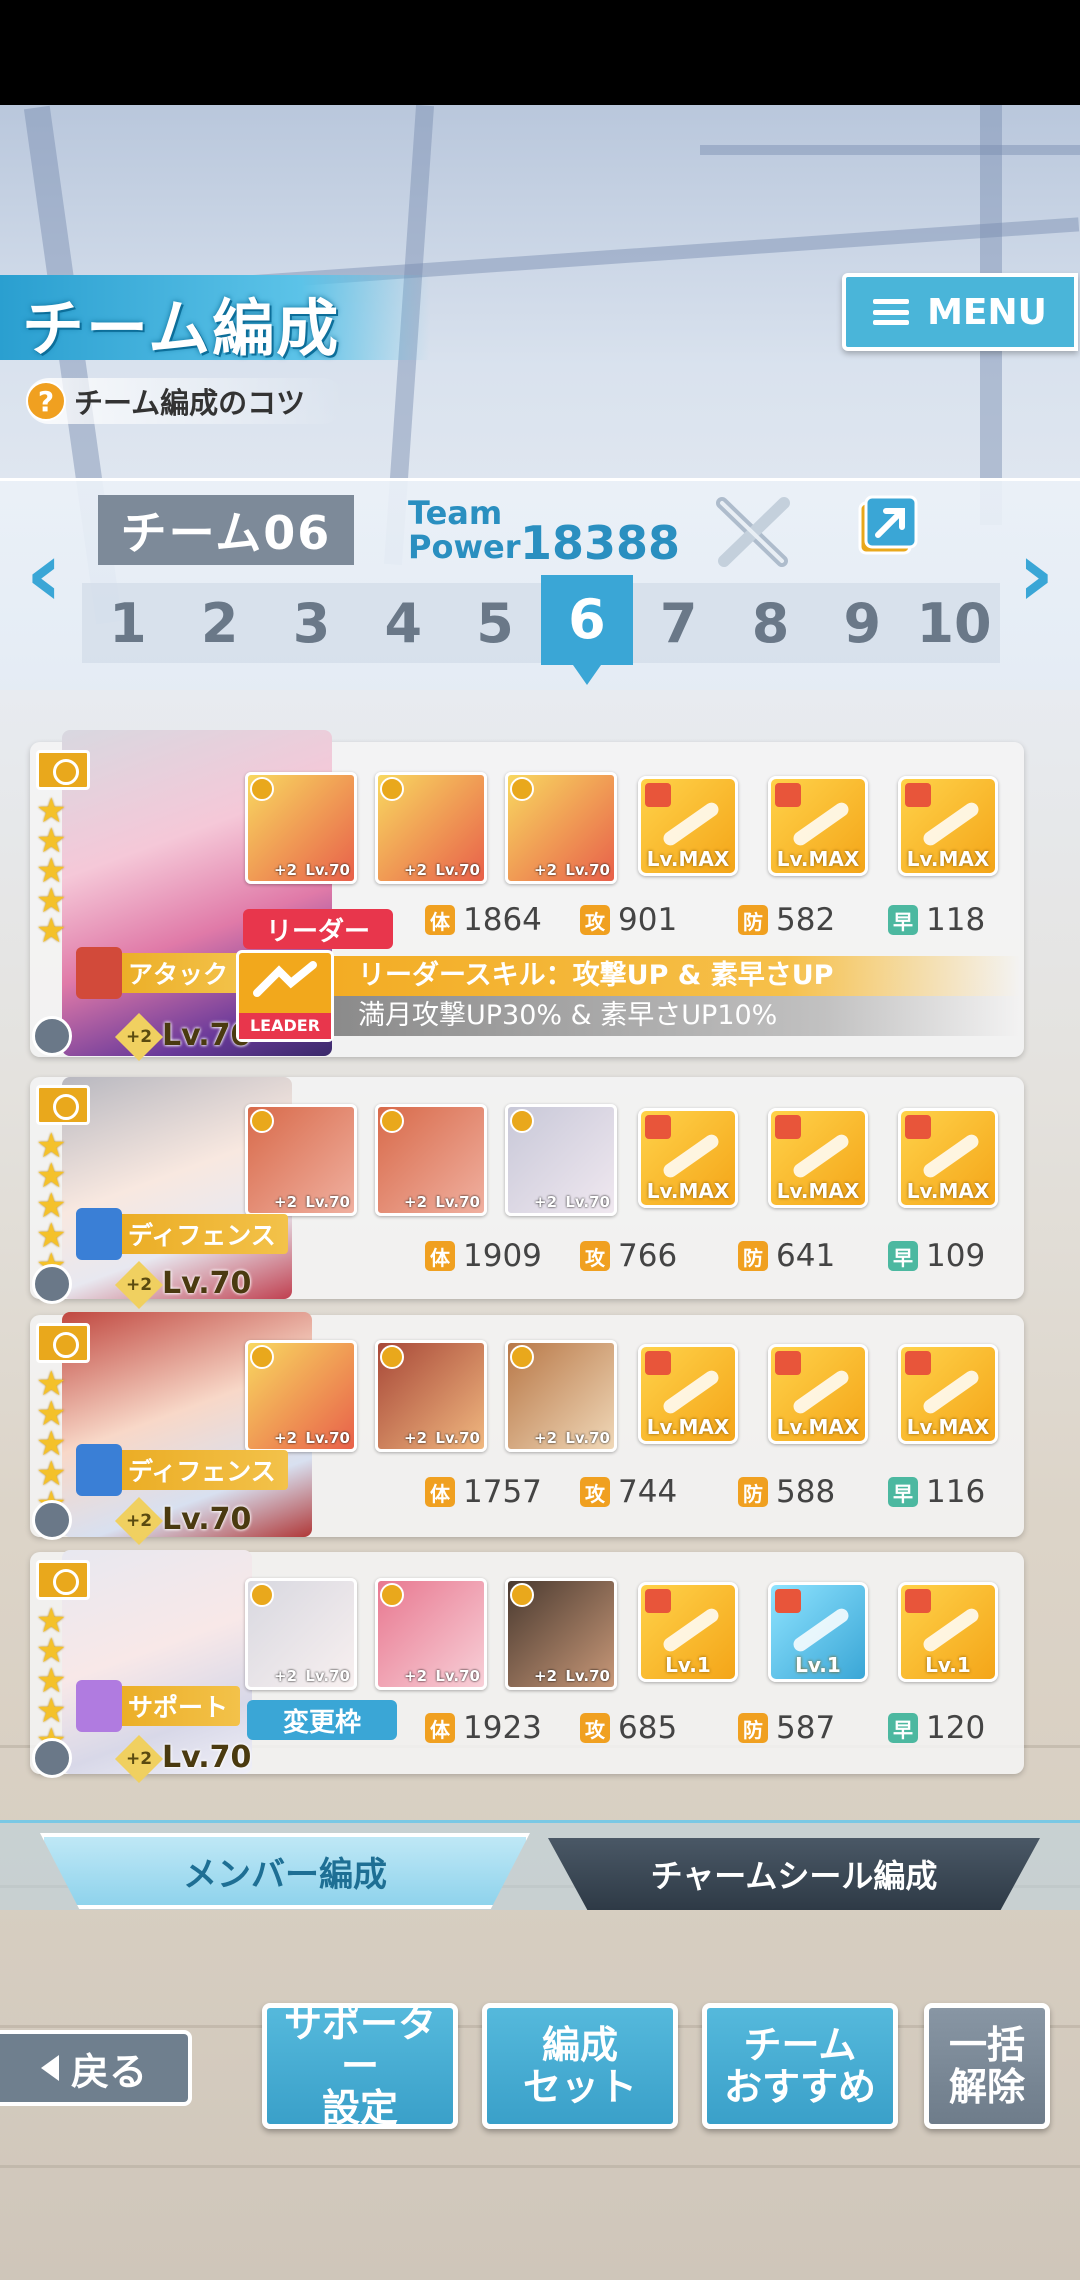 The width and height of the screenshot is (1080, 2280). Describe the element at coordinates (628, 1728) in the screenshot. I see `stat-atk: 攻 685` at that location.